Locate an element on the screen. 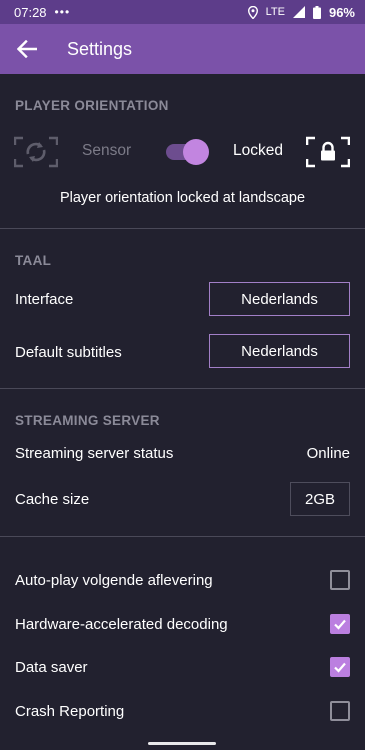  option-label-hardware-decoding: Hardware-accelerated decoding is located at coordinates (121, 624).